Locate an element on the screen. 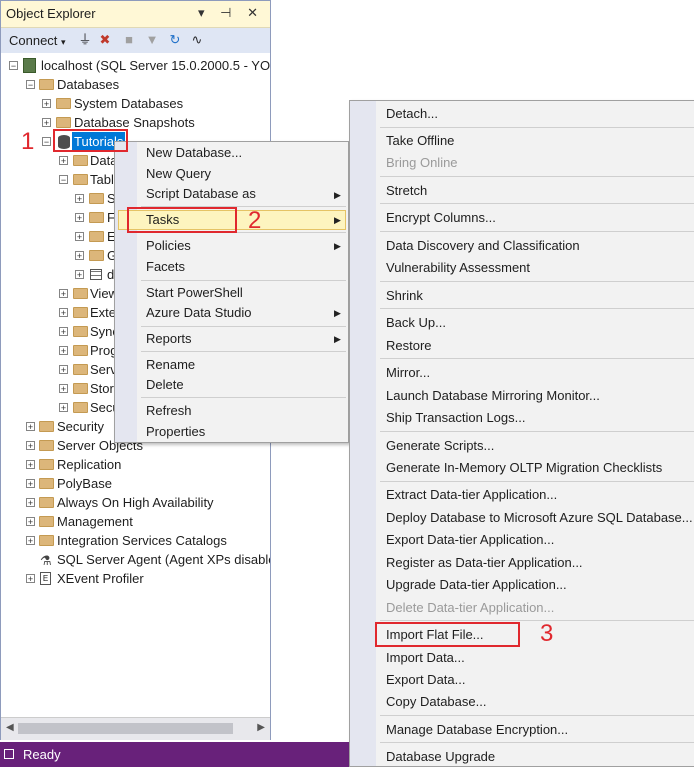  activity-icon: ∿ is located at coordinates (197, 40).